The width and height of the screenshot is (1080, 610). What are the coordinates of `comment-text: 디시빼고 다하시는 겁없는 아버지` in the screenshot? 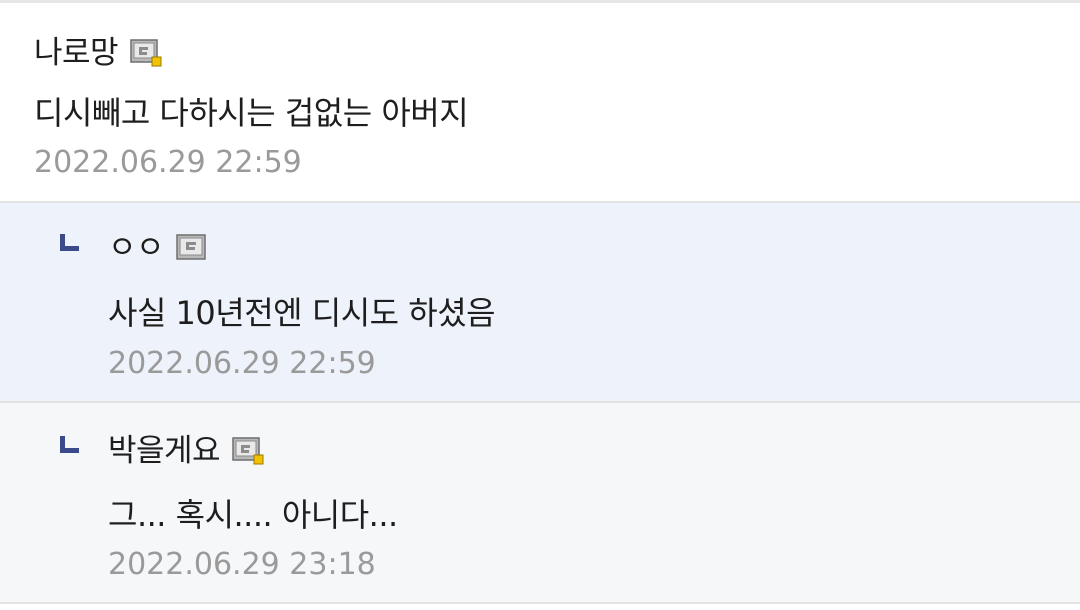 It's located at (251, 113).